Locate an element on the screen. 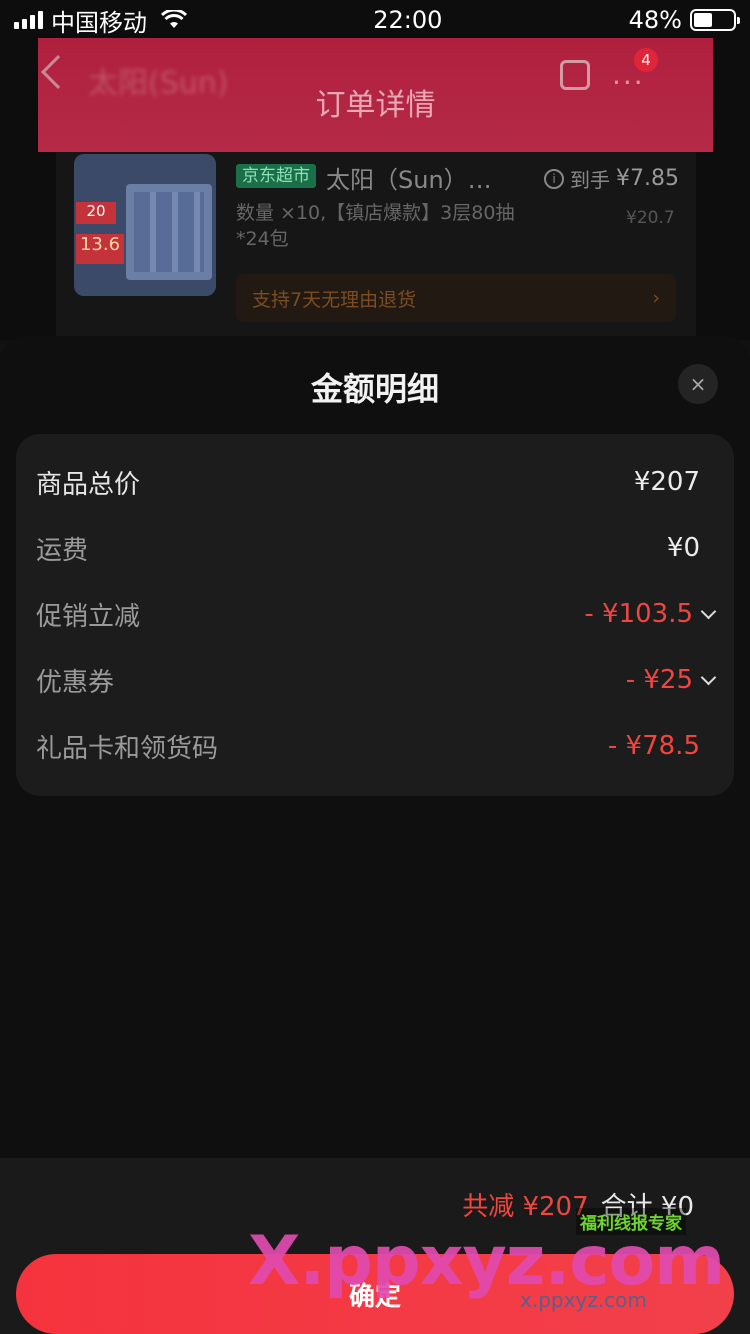 This screenshot has width=750, height=1334. more-icon: ··· is located at coordinates (628, 82).